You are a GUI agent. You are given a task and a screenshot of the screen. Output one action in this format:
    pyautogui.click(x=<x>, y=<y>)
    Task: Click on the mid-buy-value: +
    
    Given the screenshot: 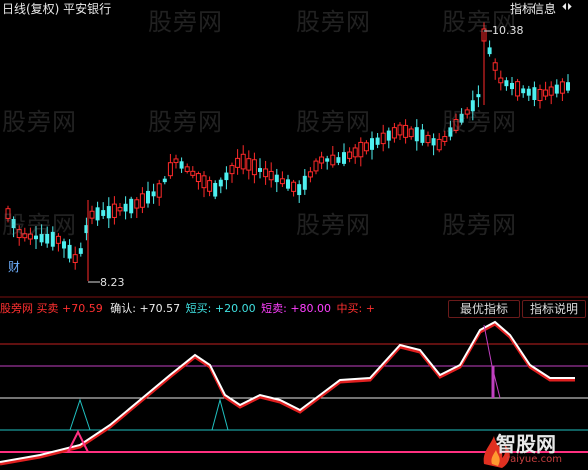 What is the action you would take?
    pyautogui.click(x=370, y=308)
    